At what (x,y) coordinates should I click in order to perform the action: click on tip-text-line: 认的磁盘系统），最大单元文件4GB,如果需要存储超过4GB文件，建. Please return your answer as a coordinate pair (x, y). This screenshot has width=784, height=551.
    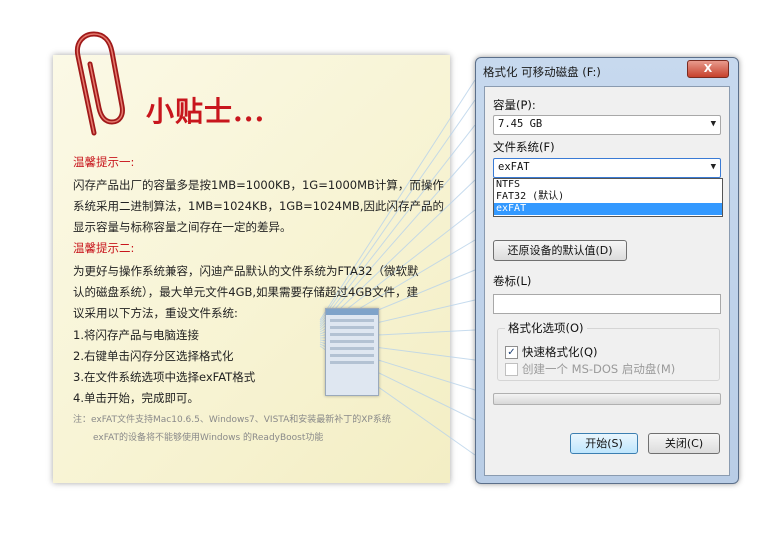
    Looking at the image, I should click on (246, 292).